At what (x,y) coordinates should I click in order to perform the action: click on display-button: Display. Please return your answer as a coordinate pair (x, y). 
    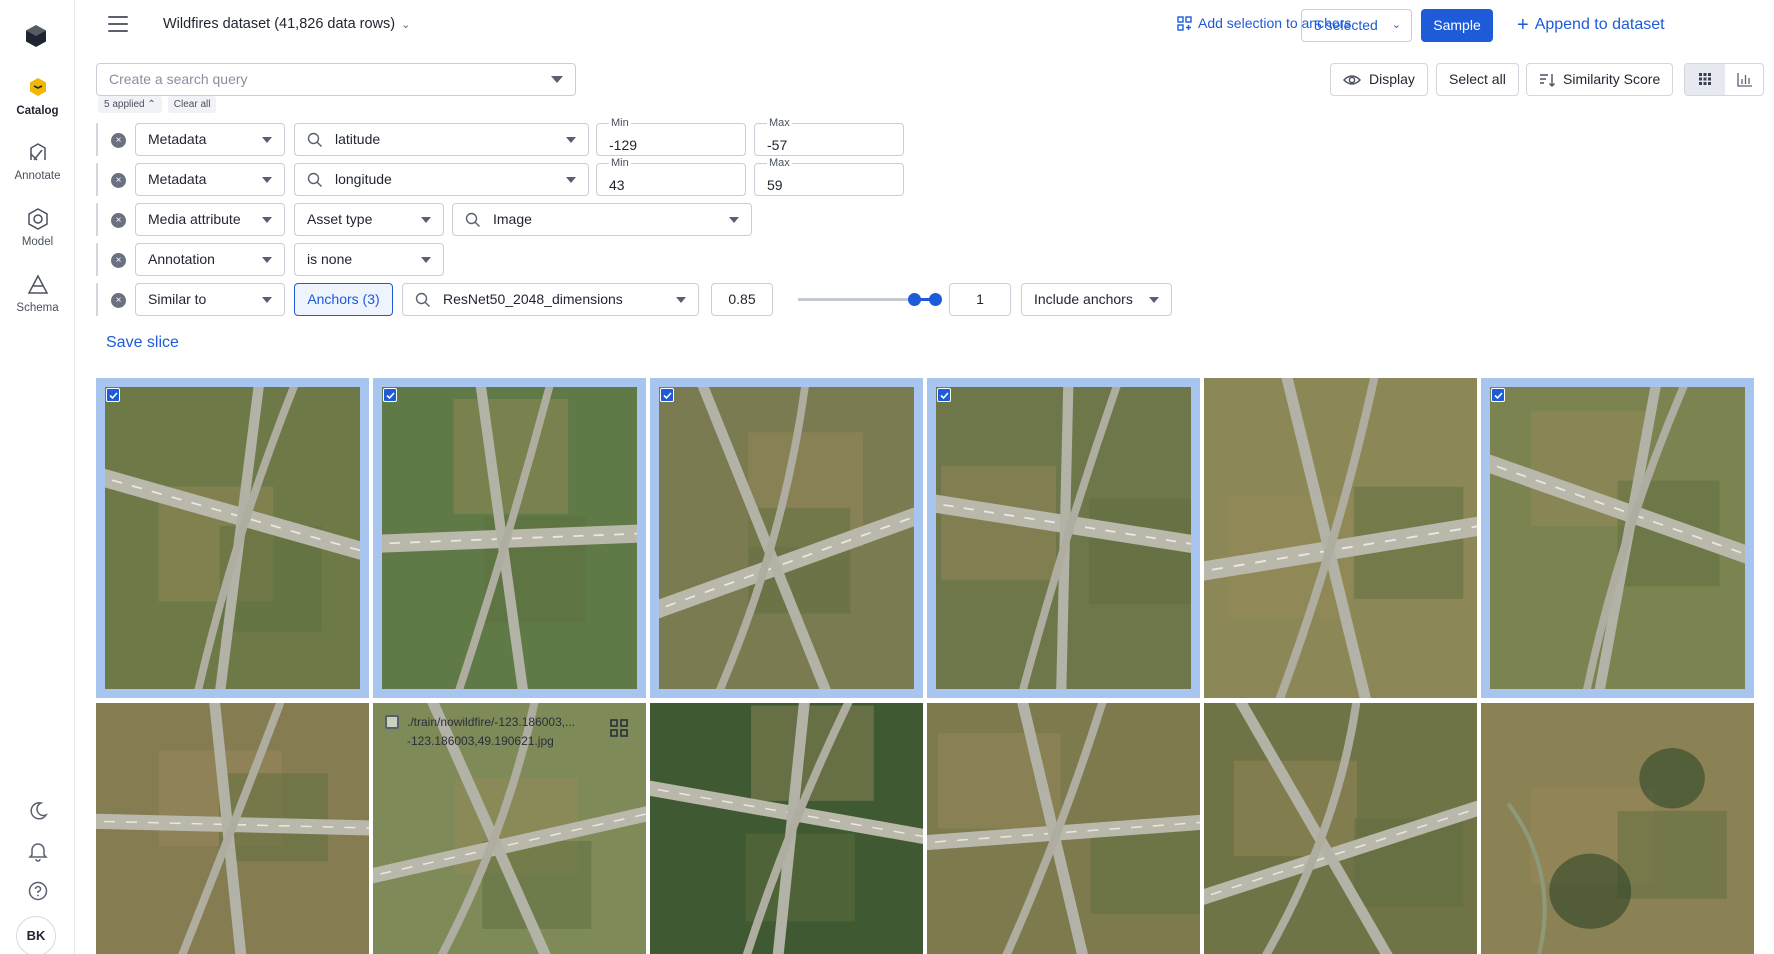
    Looking at the image, I should click on (1379, 79).